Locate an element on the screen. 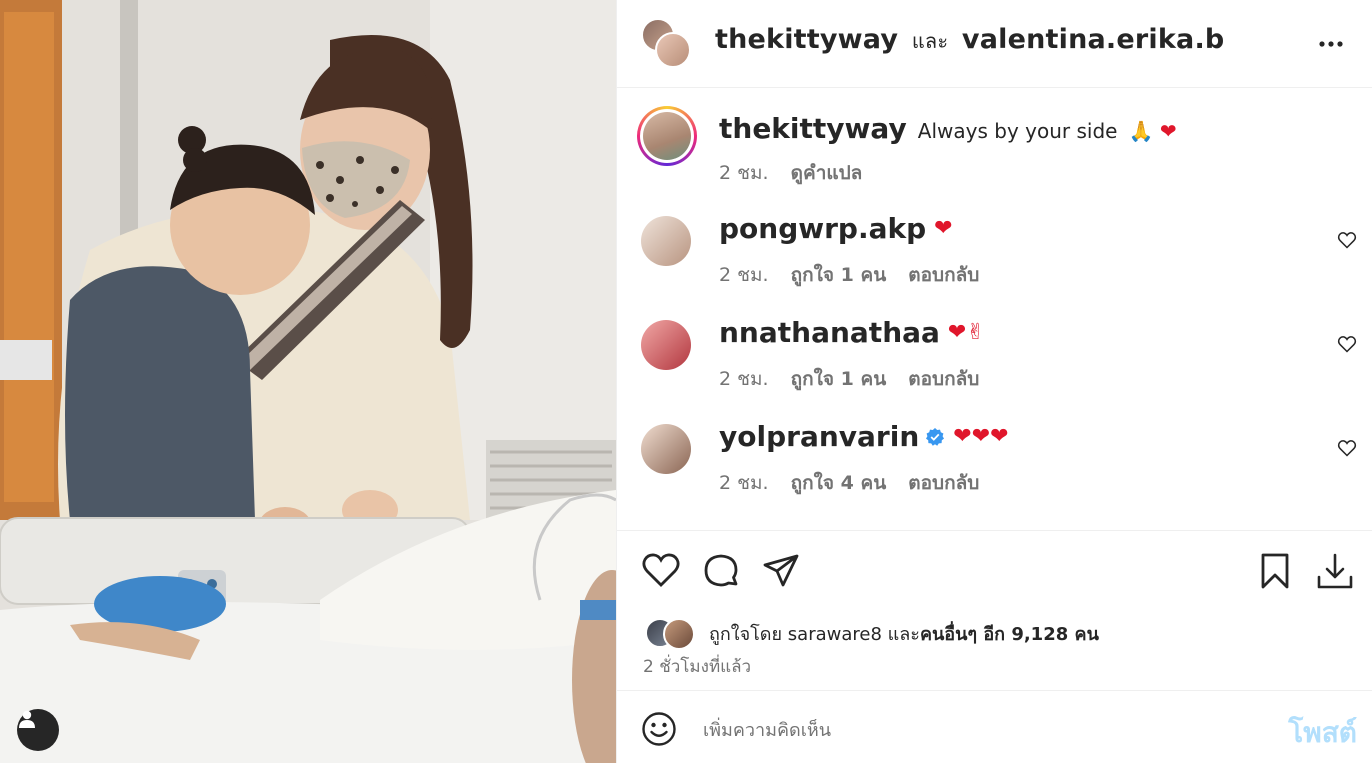  comment-body: pongwrp.akp ❤ is located at coordinates (836, 228).